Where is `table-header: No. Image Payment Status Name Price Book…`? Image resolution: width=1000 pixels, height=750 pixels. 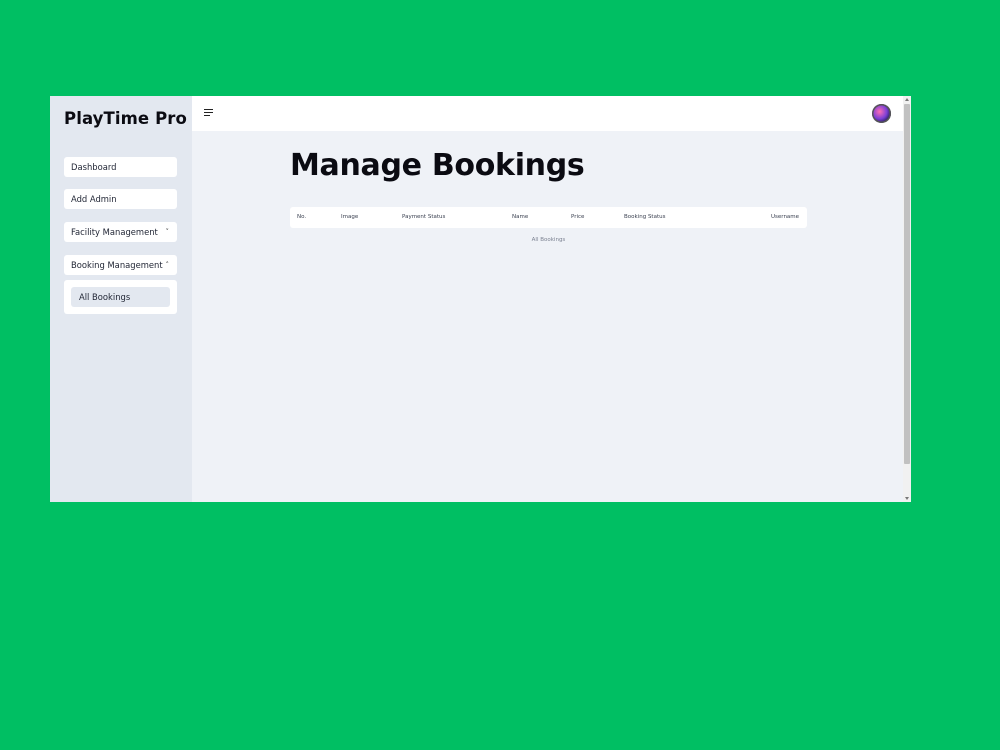 table-header: No. Image Payment Status Name Price Book… is located at coordinates (548, 217).